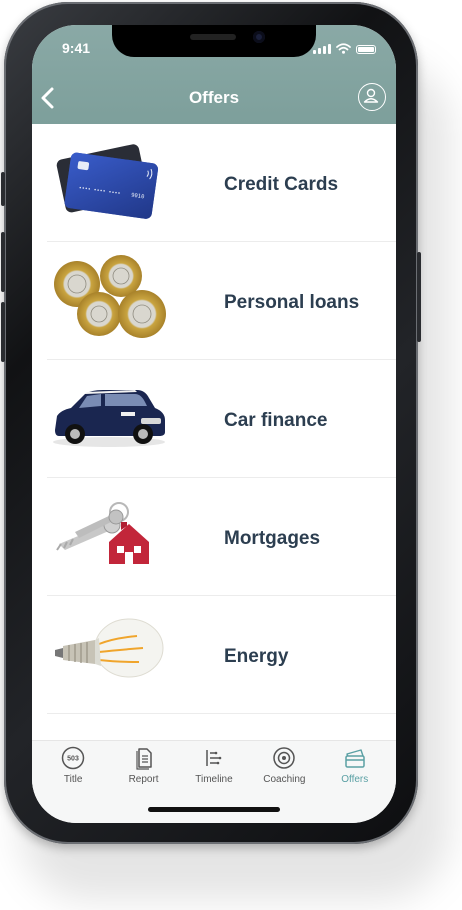  I want to click on battery-icon, so click(366, 49).